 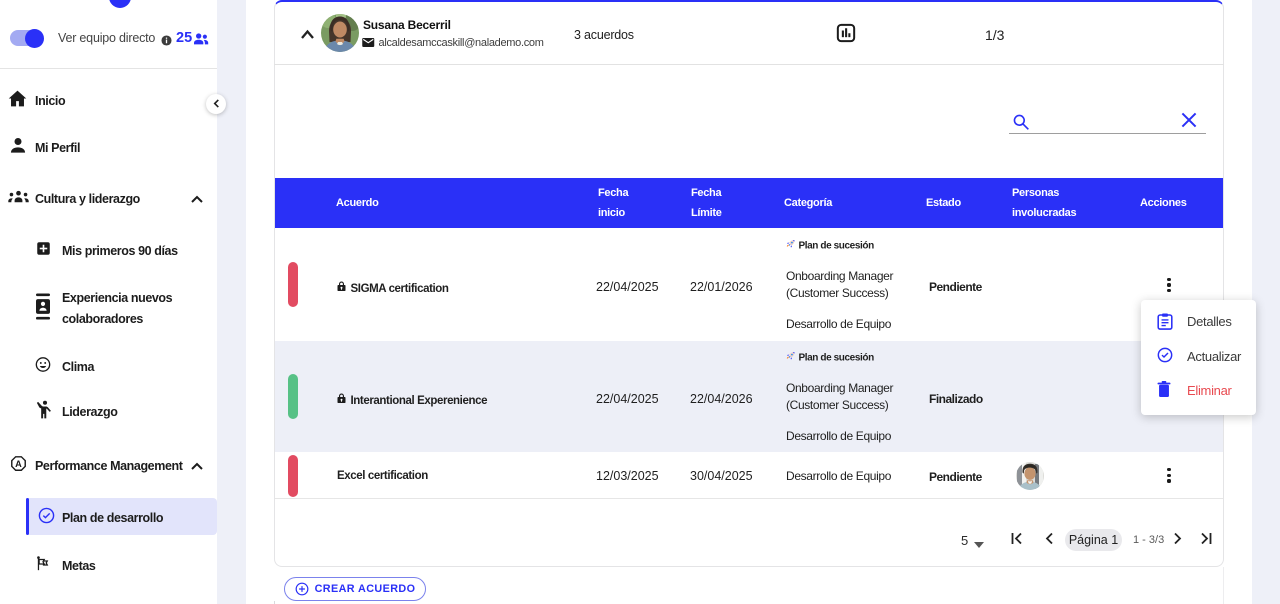 I want to click on svg-text: A, so click(x=18, y=464).